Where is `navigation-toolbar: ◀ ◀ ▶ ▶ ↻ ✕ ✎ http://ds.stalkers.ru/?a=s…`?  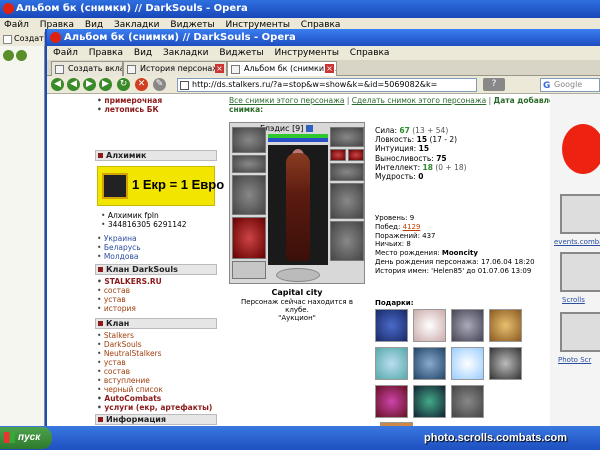
navigation-toolbar: ◀ ◀ ▶ ▶ ↻ ✕ ✎ http://ds.stalkers.ru/?a=s… is located at coordinates (323, 85).